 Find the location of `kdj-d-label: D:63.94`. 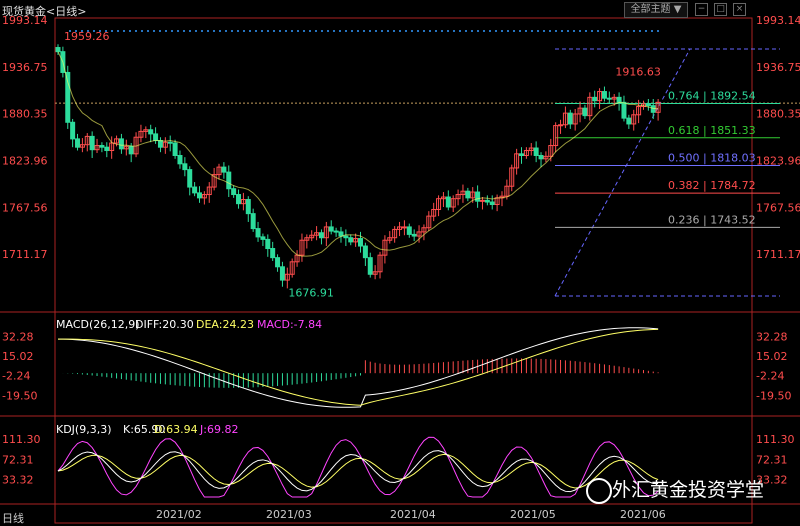

kdj-d-label: D:63.94 is located at coordinates (176, 429).